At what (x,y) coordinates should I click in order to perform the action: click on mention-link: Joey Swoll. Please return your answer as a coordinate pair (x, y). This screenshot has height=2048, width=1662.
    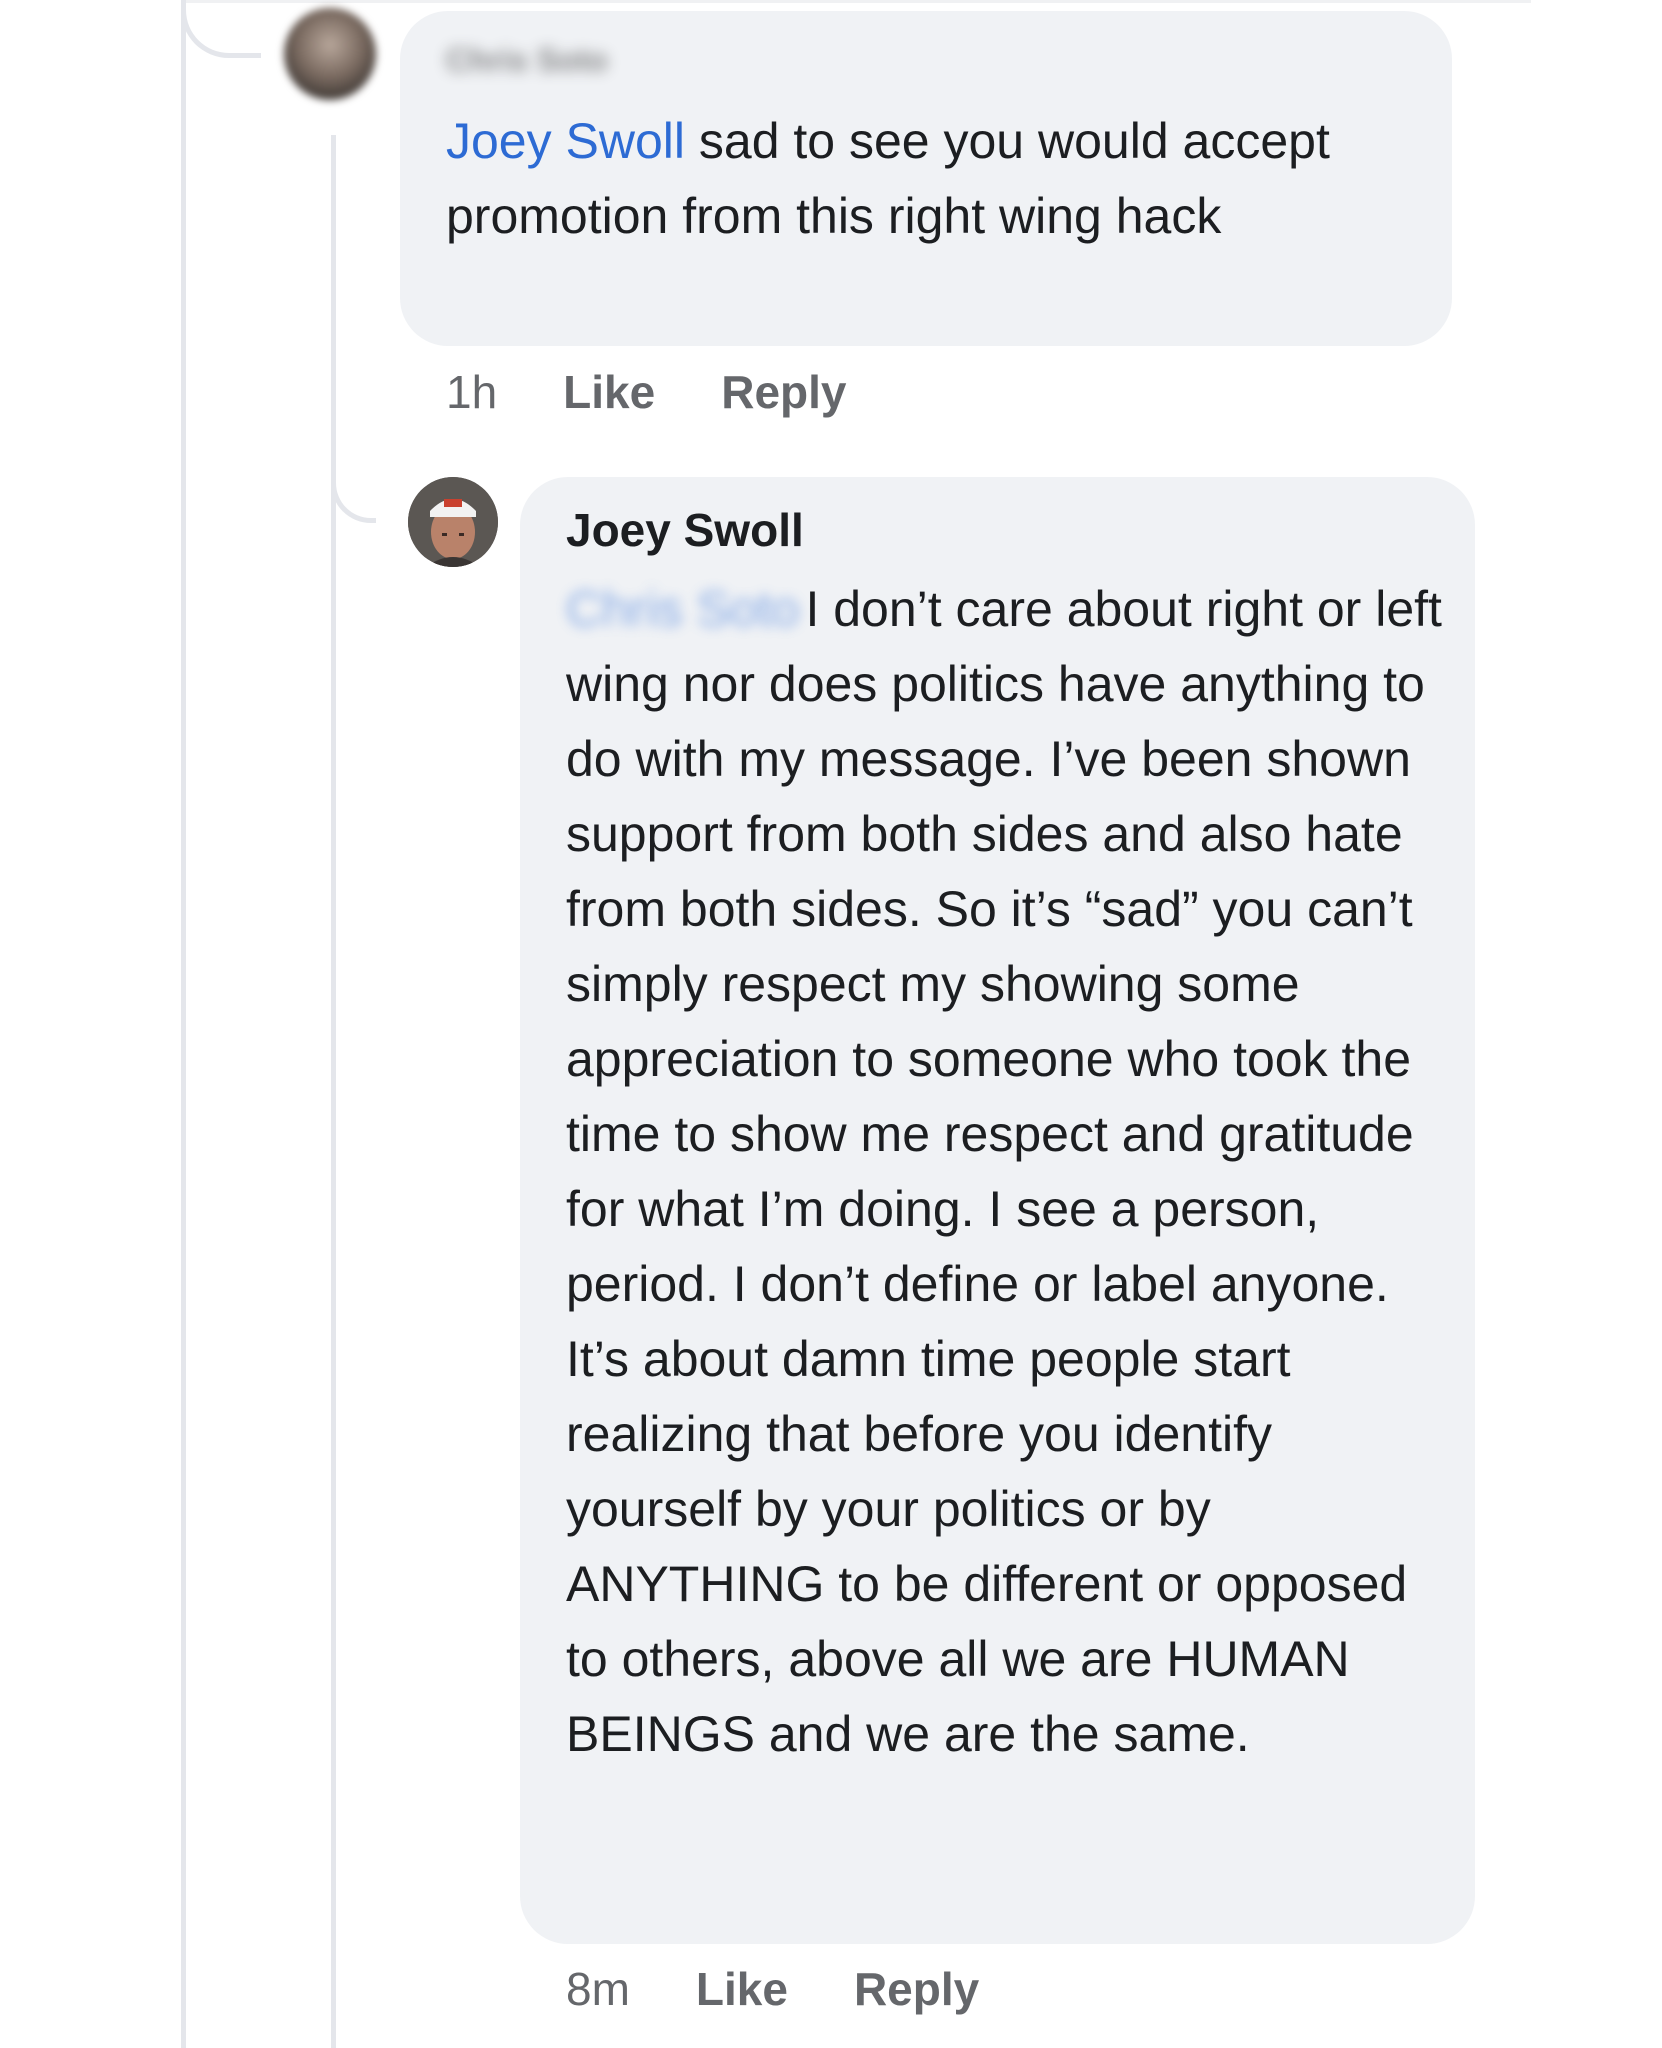
    Looking at the image, I should click on (565, 141).